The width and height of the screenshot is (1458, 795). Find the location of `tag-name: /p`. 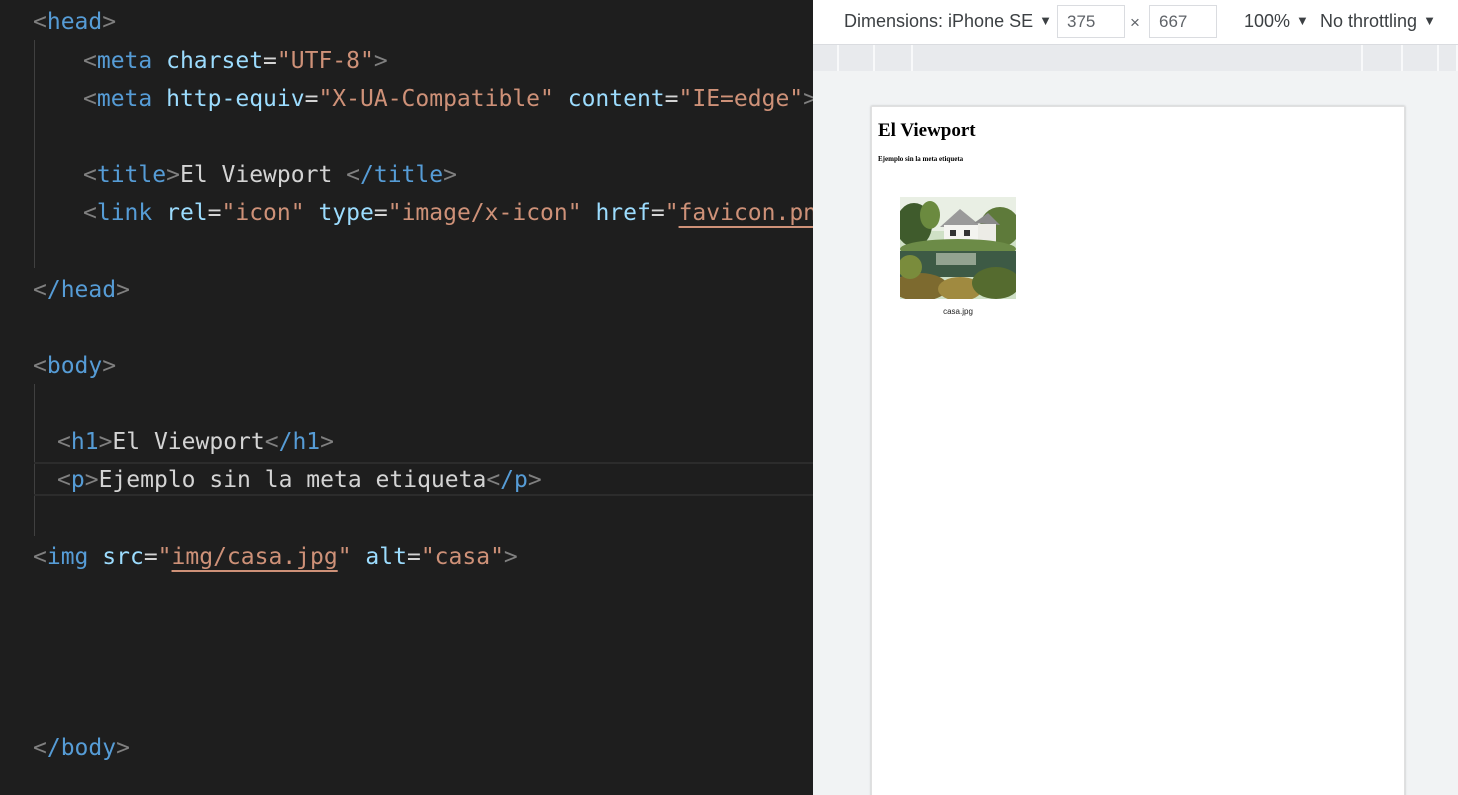

tag-name: /p is located at coordinates (514, 480).